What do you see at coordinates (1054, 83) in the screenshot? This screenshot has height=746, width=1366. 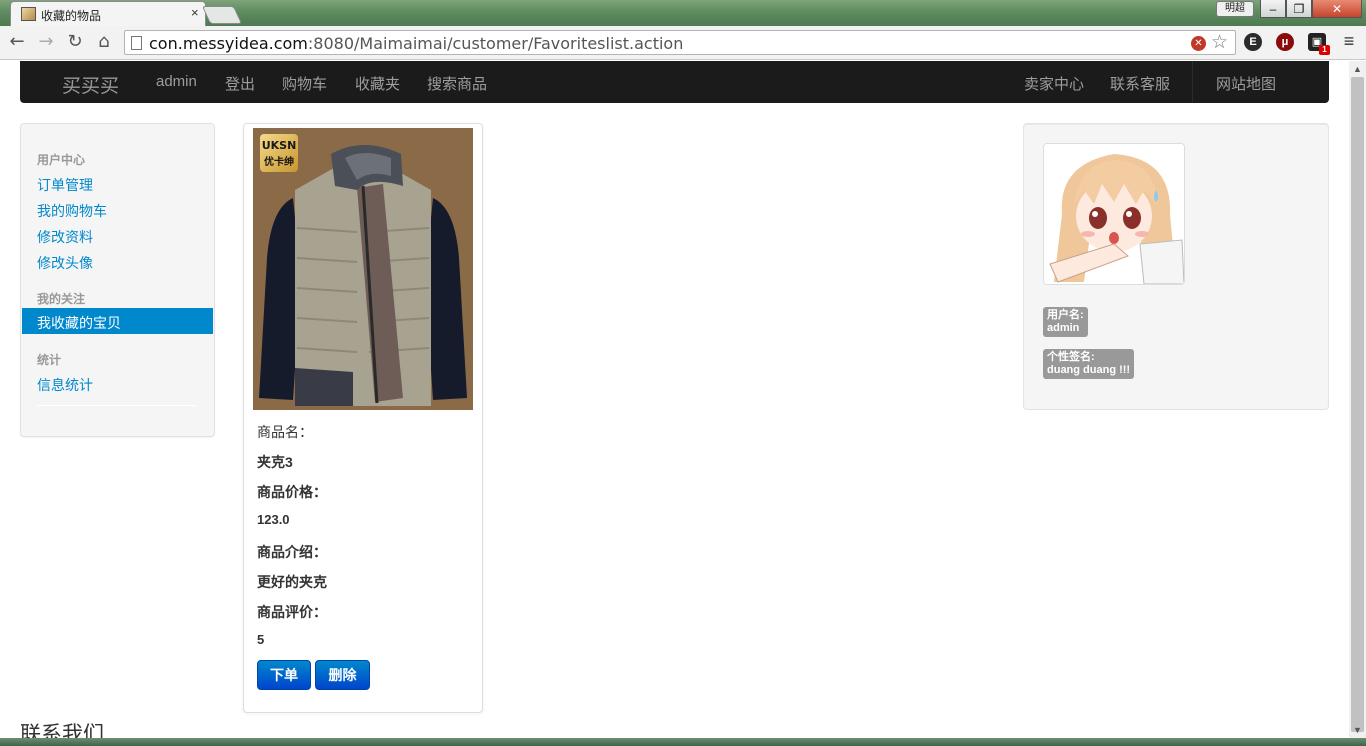 I see `nav-seller-center: 卖家中心` at bounding box center [1054, 83].